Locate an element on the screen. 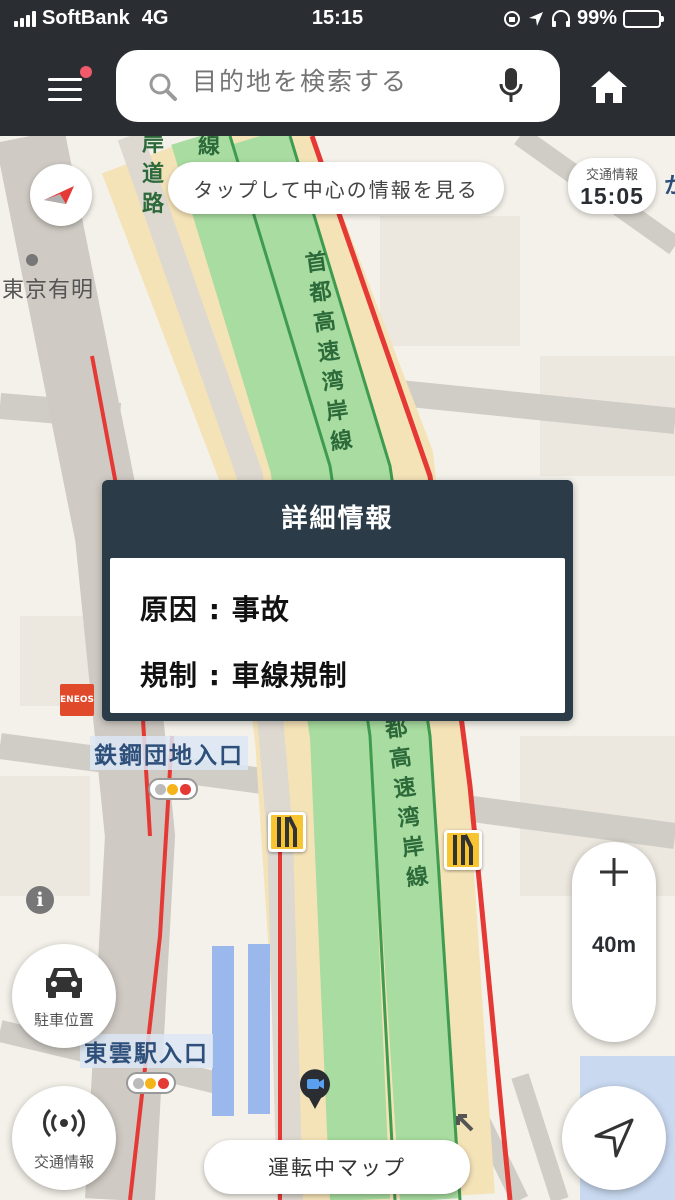  headphones-icon is located at coordinates (560, 18).